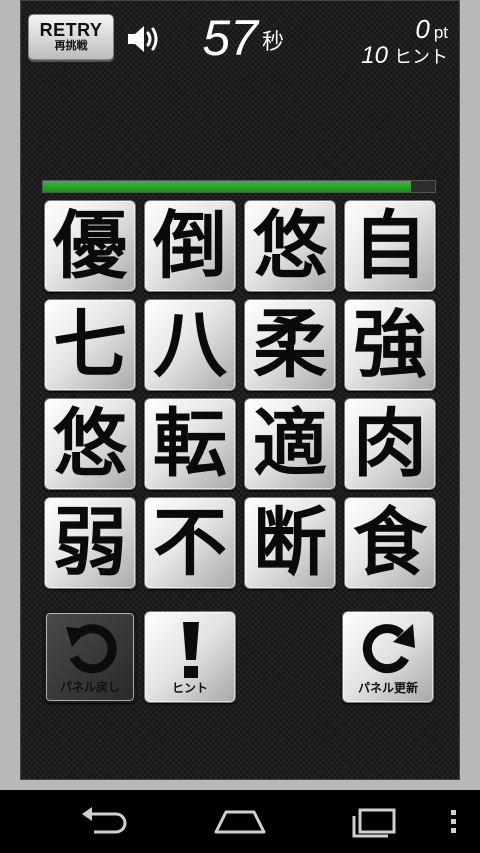 The height and width of the screenshot is (853, 480). I want to click on kanji-tile-character: 柔, so click(290, 345).